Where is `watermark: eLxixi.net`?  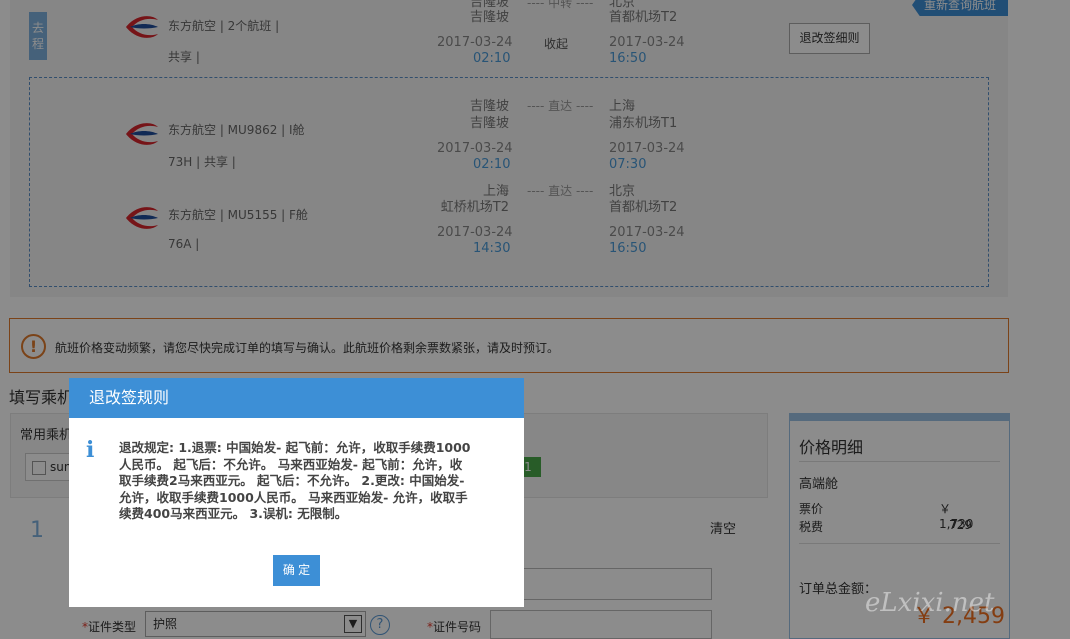 watermark: eLxixi.net is located at coordinates (930, 603).